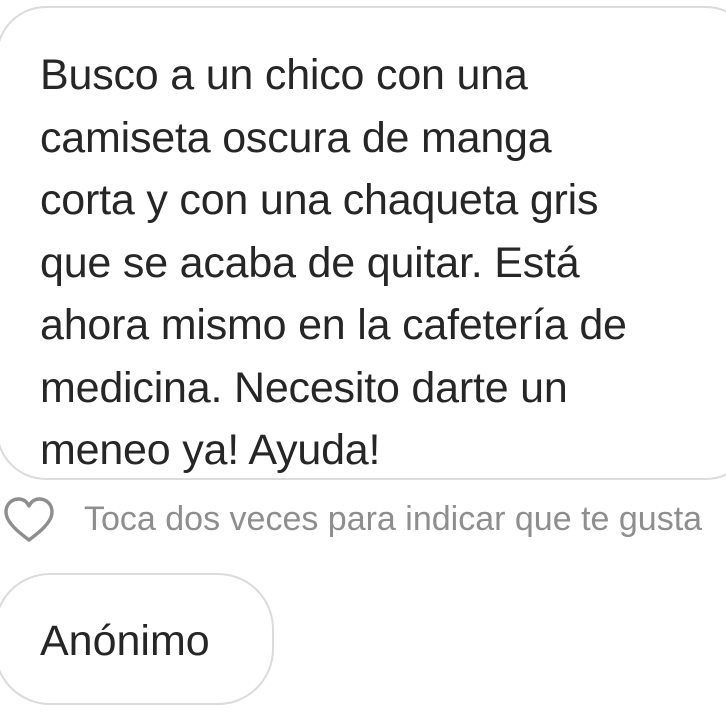 The image size is (726, 726). What do you see at coordinates (125, 641) in the screenshot?
I see `sender-name: Anónimo` at bounding box center [125, 641].